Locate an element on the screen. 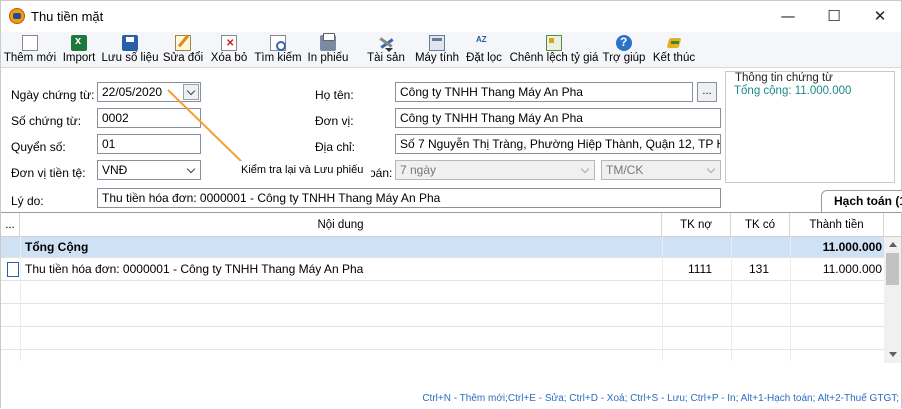  payer-name-field: Công ty TNHH Thang Máy An Pha is located at coordinates (544, 92).